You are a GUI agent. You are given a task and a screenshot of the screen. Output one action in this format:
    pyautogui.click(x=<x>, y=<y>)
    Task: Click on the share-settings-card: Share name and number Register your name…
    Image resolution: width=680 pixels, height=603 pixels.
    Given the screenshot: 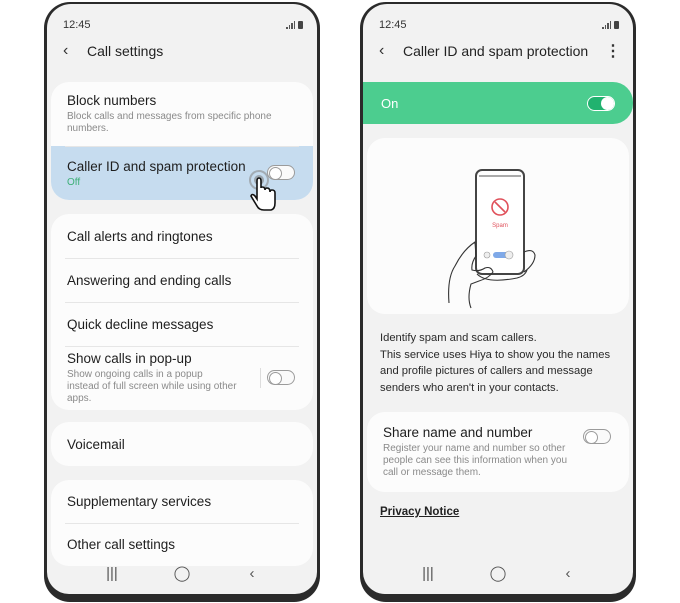 What is the action you would take?
    pyautogui.click(x=498, y=452)
    